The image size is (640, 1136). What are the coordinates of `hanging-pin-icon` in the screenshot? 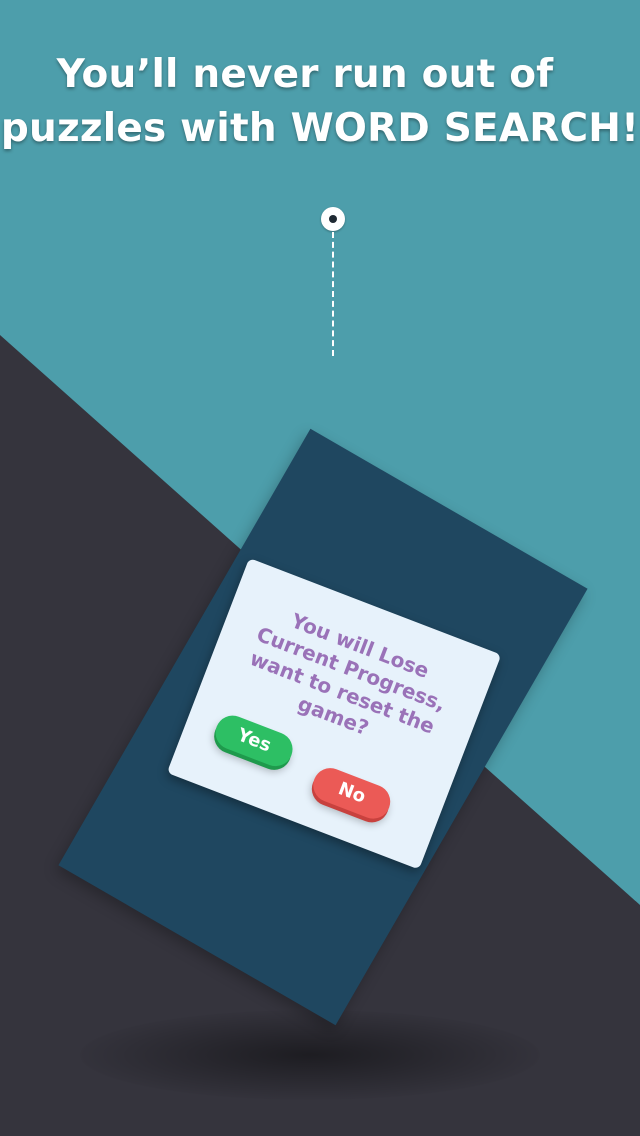 It's located at (333, 219).